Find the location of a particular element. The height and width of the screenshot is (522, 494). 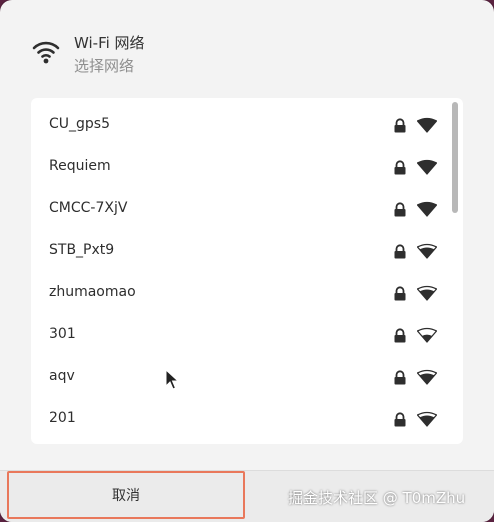

network-name: 201 is located at coordinates (62, 418).